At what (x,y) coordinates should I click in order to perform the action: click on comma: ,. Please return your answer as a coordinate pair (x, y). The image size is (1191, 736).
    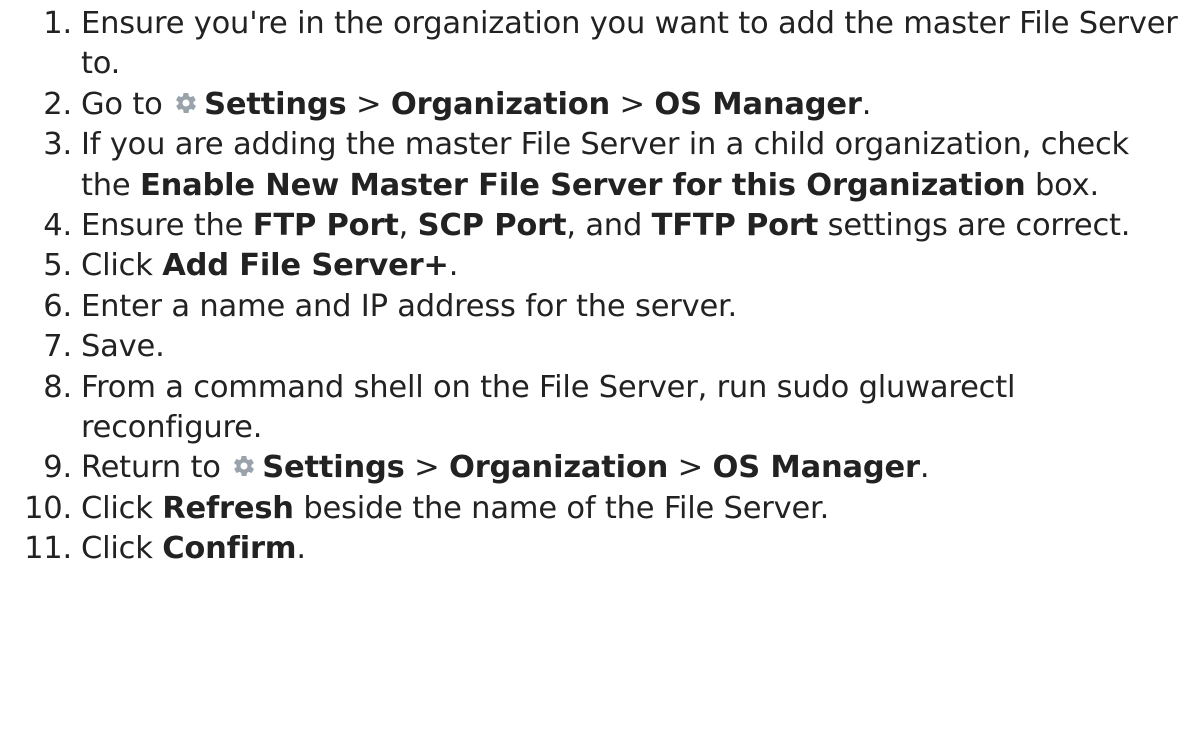
    Looking at the image, I should click on (403, 226).